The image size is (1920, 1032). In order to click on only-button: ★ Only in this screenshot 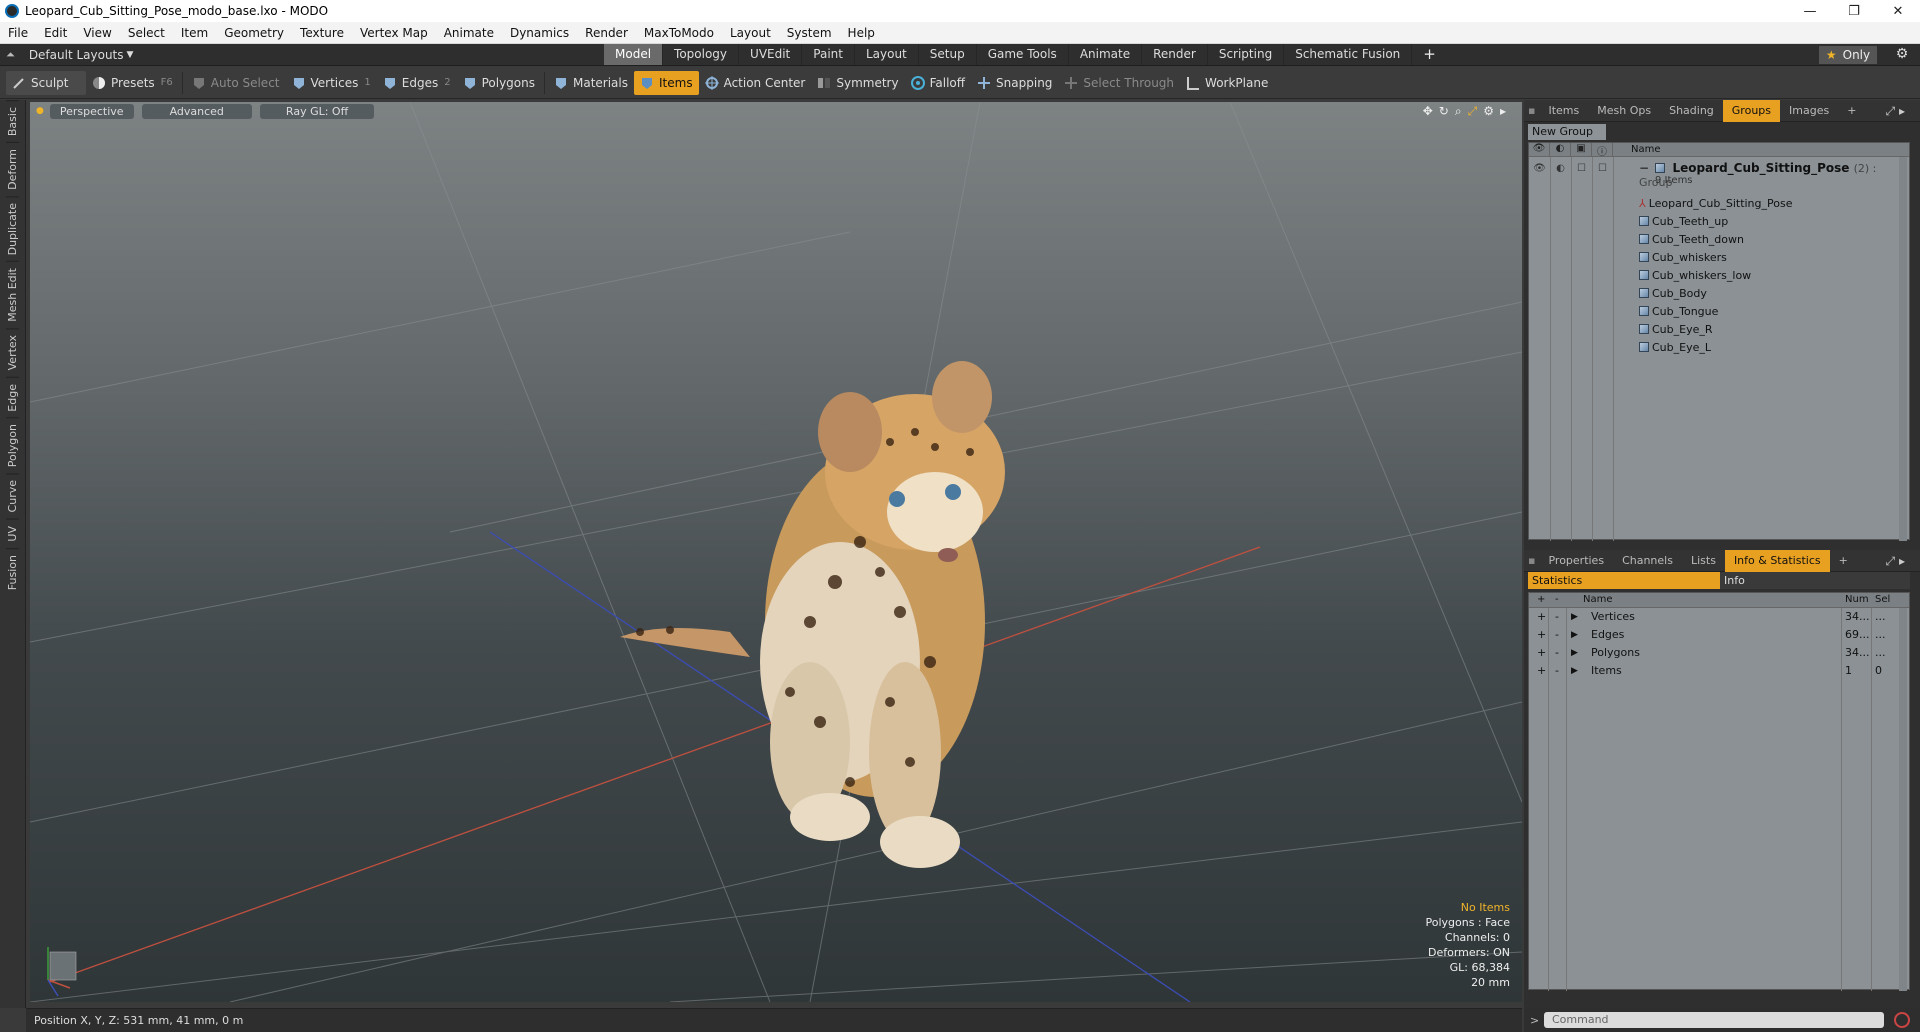, I will do `click(1848, 55)`.